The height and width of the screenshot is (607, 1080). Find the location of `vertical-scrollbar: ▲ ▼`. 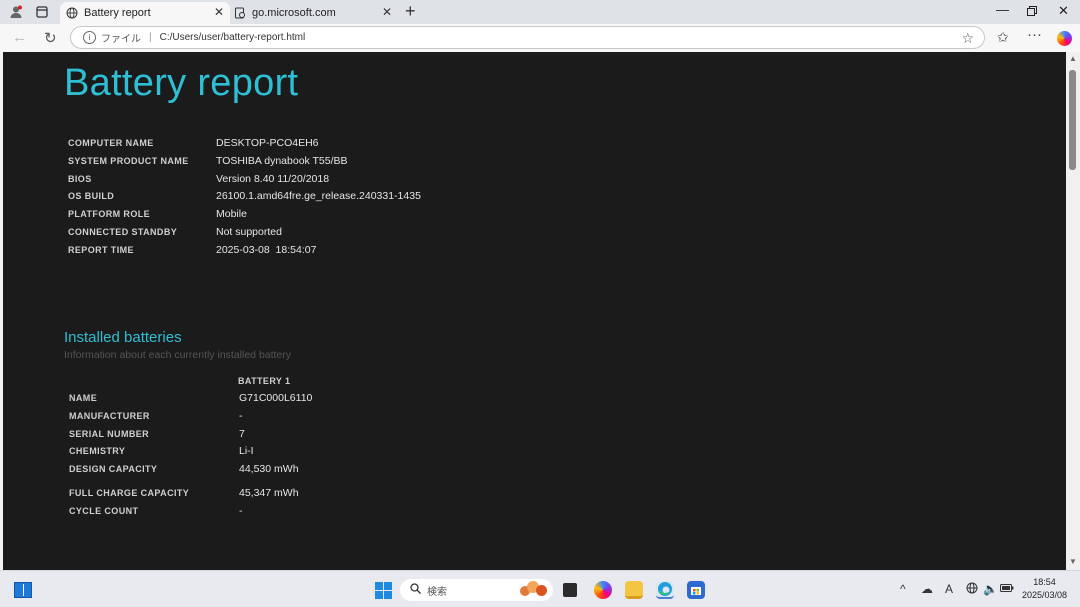

vertical-scrollbar: ▲ ▼ is located at coordinates (1073, 311).